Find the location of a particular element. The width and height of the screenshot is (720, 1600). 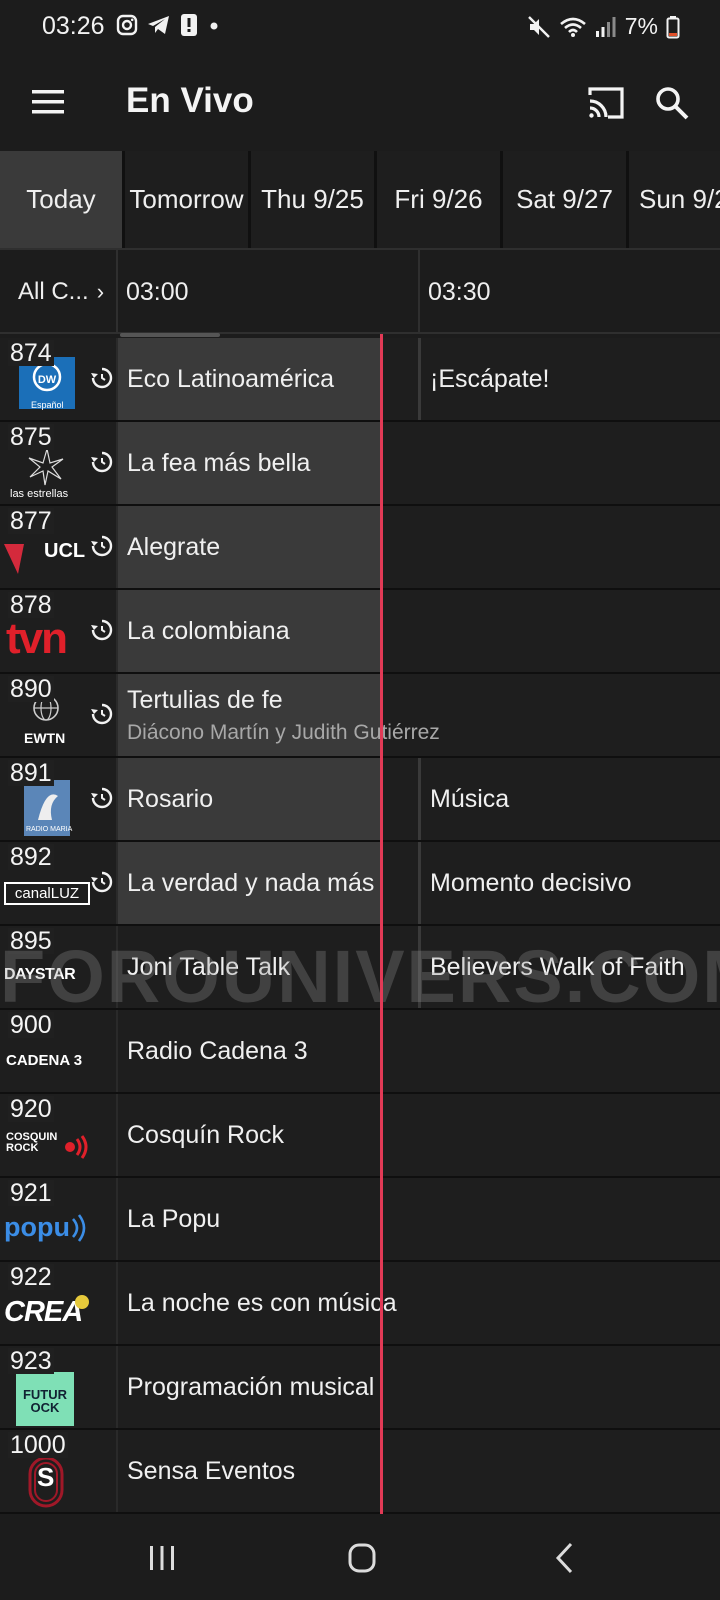

tab-today: Today is located at coordinates (62, 199).